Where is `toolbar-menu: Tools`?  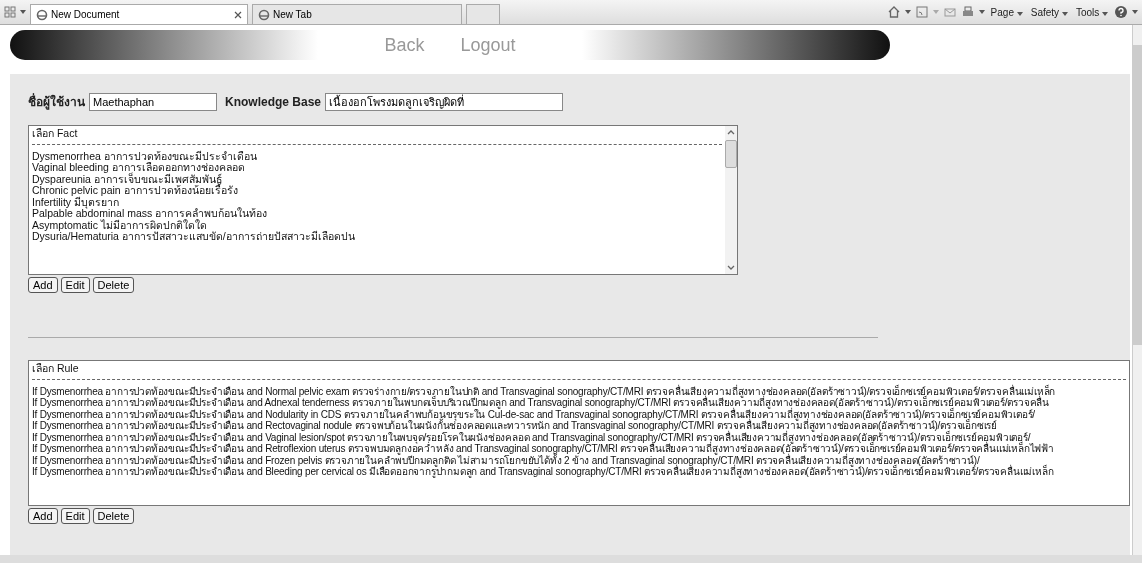
toolbar-menu: Tools is located at coordinates (1091, 12).